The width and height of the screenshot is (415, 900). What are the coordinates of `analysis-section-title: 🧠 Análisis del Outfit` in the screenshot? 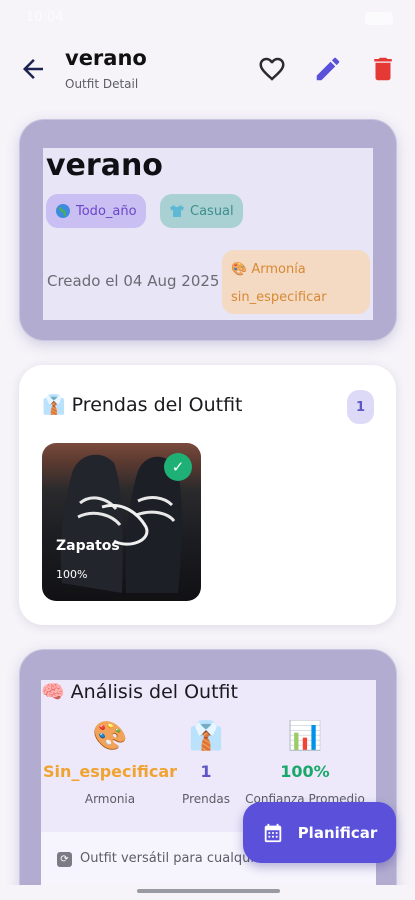 It's located at (139, 692).